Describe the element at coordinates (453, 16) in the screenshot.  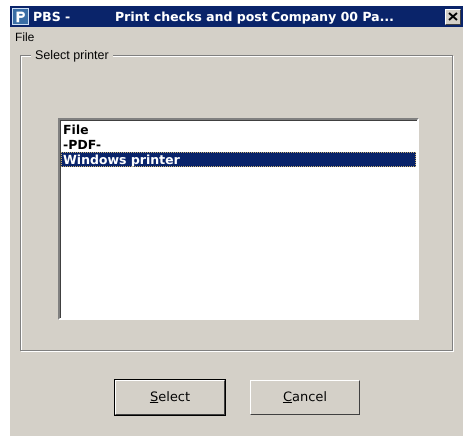
I see `close-button` at that location.